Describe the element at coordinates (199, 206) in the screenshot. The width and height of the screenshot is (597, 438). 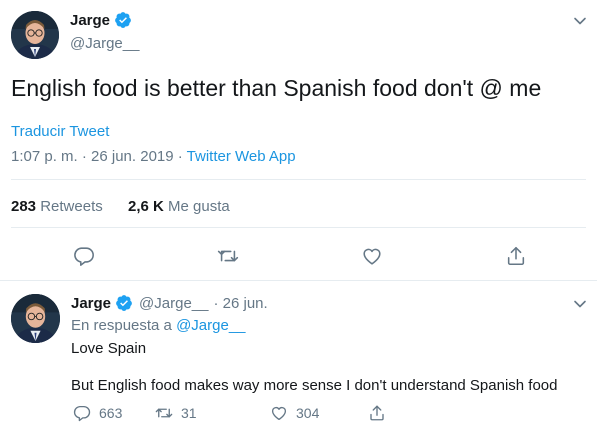
I see `likes-label: Me gusta` at that location.